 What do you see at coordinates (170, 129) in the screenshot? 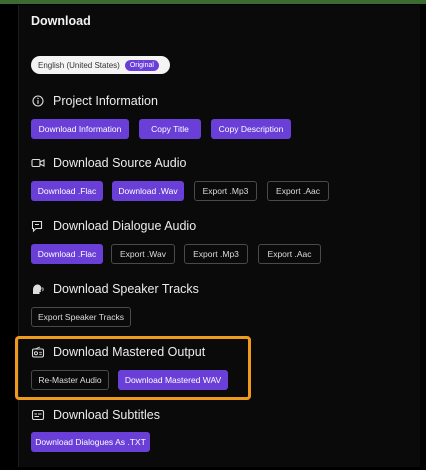
I see `copy-title-button: Copy Title` at bounding box center [170, 129].